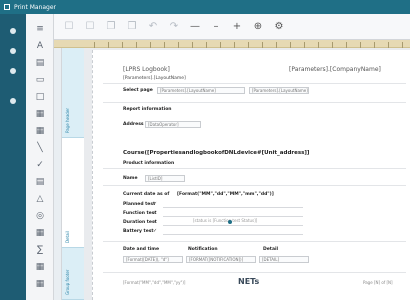  Describe the element at coordinates (73, 93) in the screenshot. I see `band-page-header: Page header` at that location.